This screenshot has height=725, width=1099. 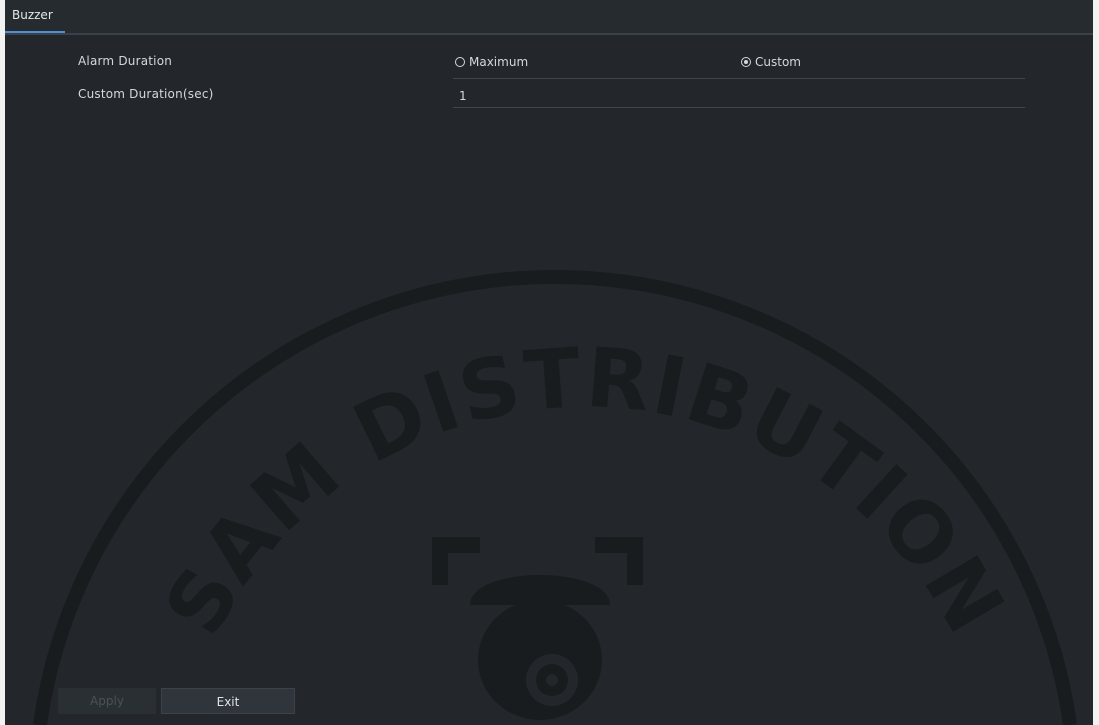 I want to click on alarm-duration-label: Alarm Duration, so click(x=125, y=61).